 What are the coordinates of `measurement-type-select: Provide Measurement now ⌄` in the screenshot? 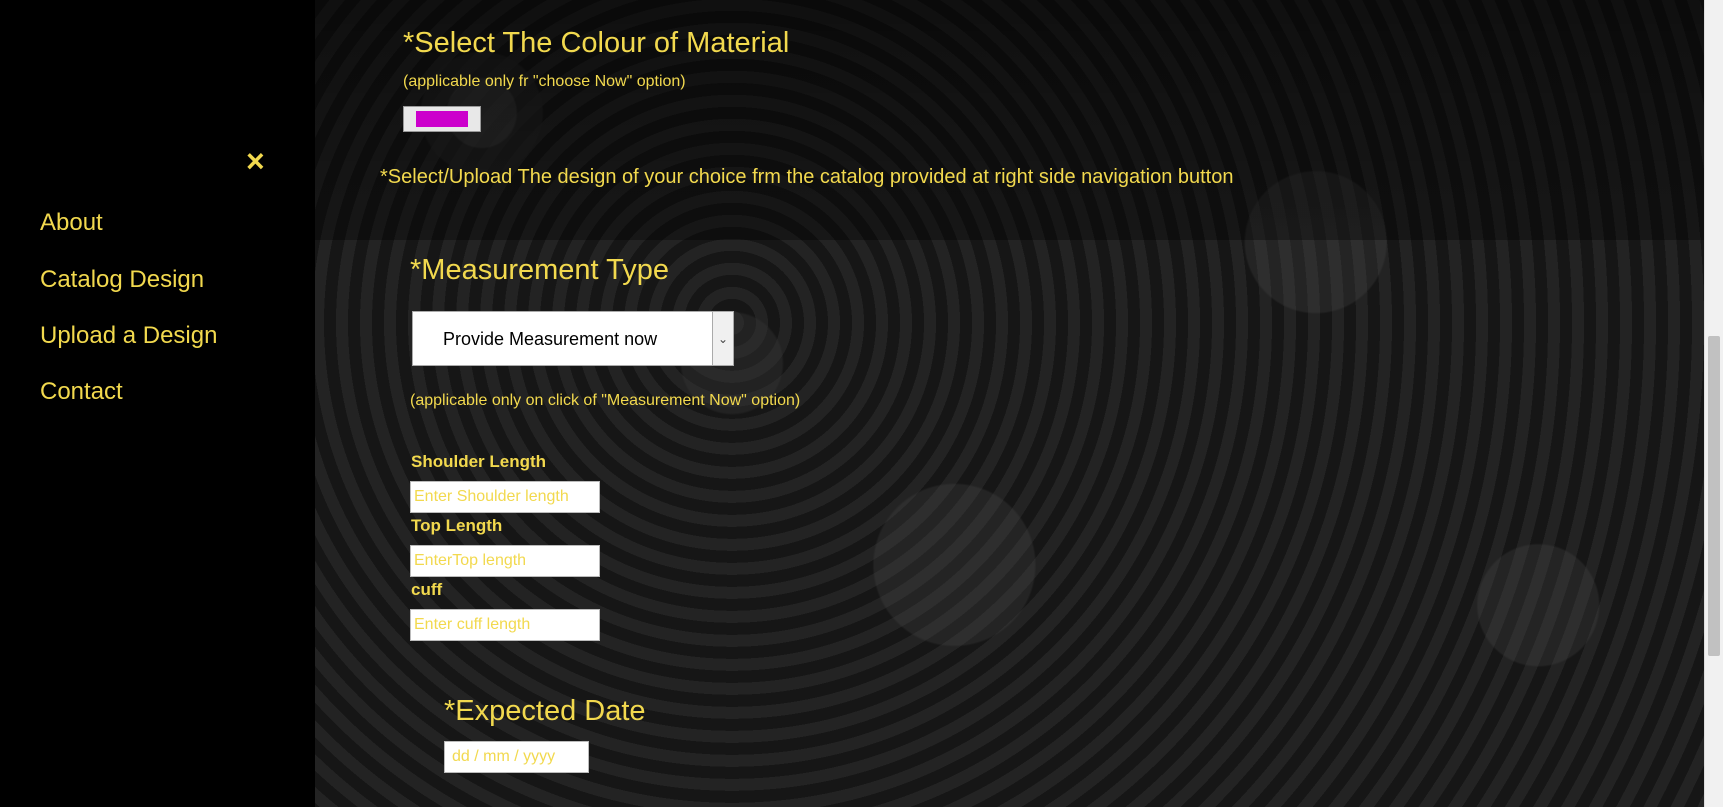 It's located at (573, 338).